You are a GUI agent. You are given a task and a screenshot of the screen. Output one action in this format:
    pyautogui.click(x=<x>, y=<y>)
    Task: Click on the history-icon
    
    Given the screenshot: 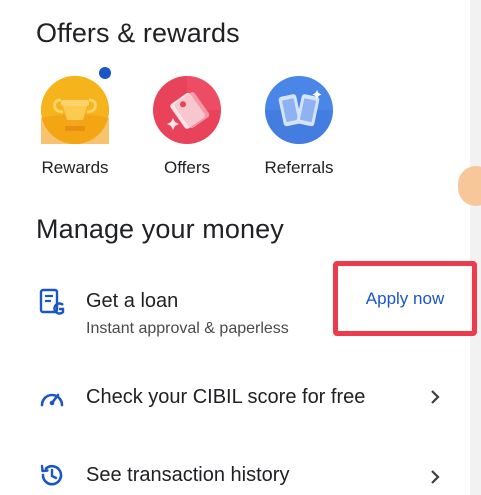 What is the action you would take?
    pyautogui.click(x=51, y=475)
    